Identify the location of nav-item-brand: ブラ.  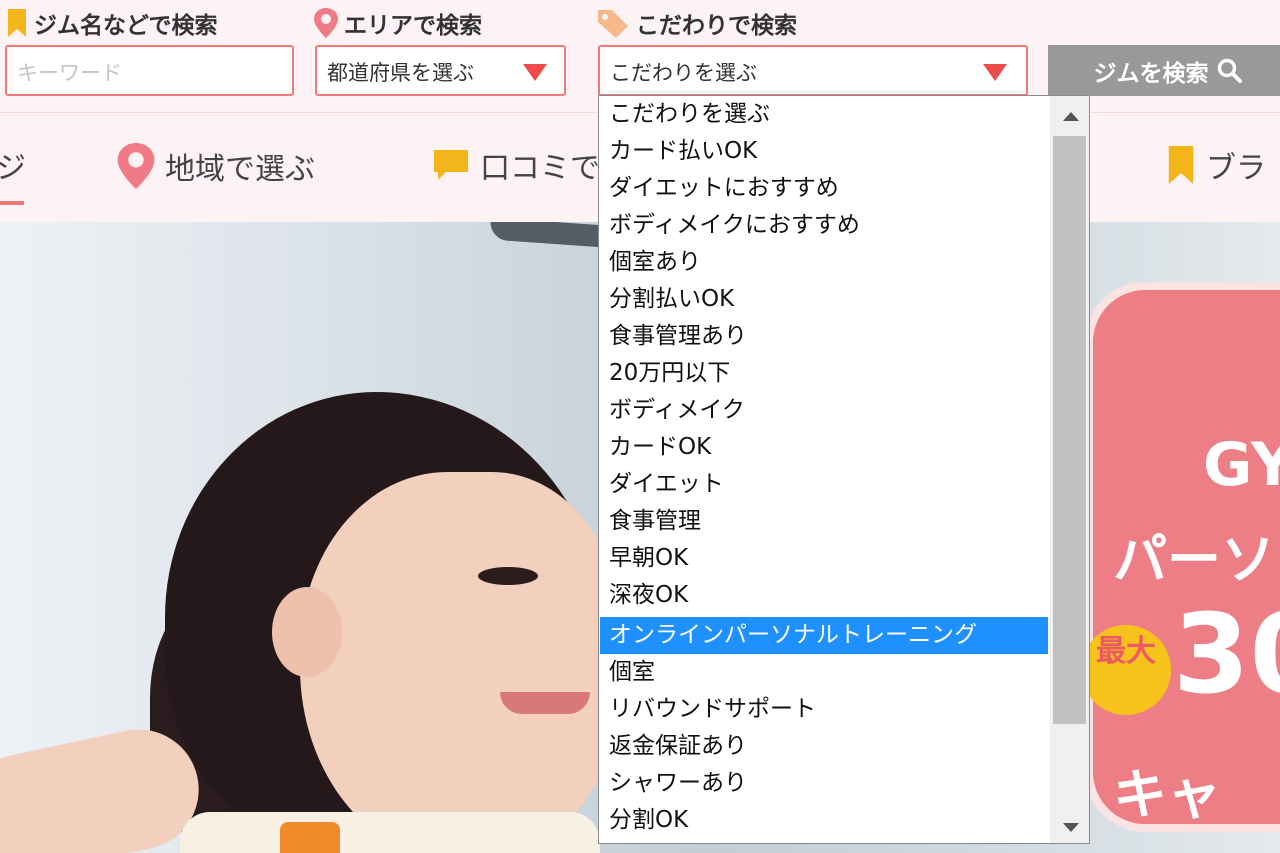
(1216, 165).